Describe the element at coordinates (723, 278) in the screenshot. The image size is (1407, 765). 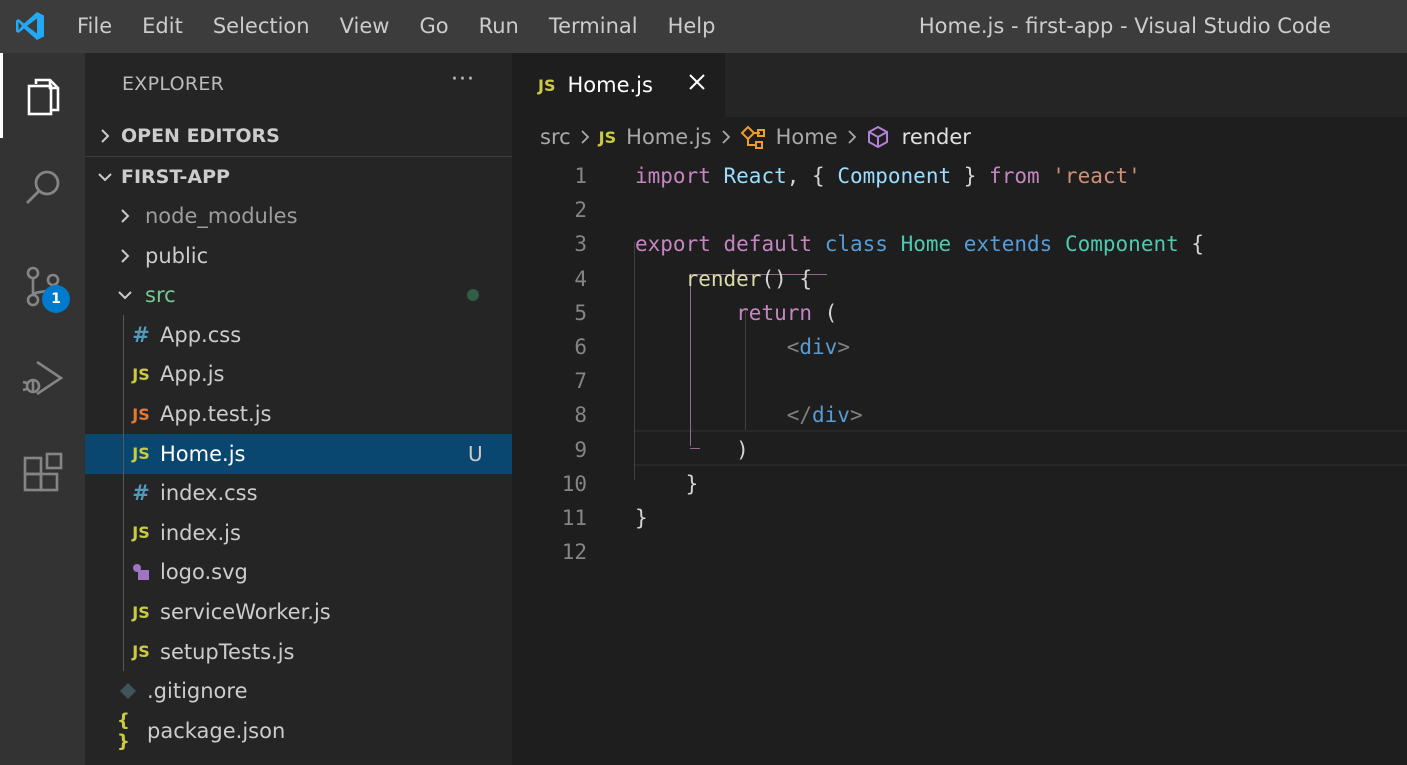
I see `code-token: render` at that location.